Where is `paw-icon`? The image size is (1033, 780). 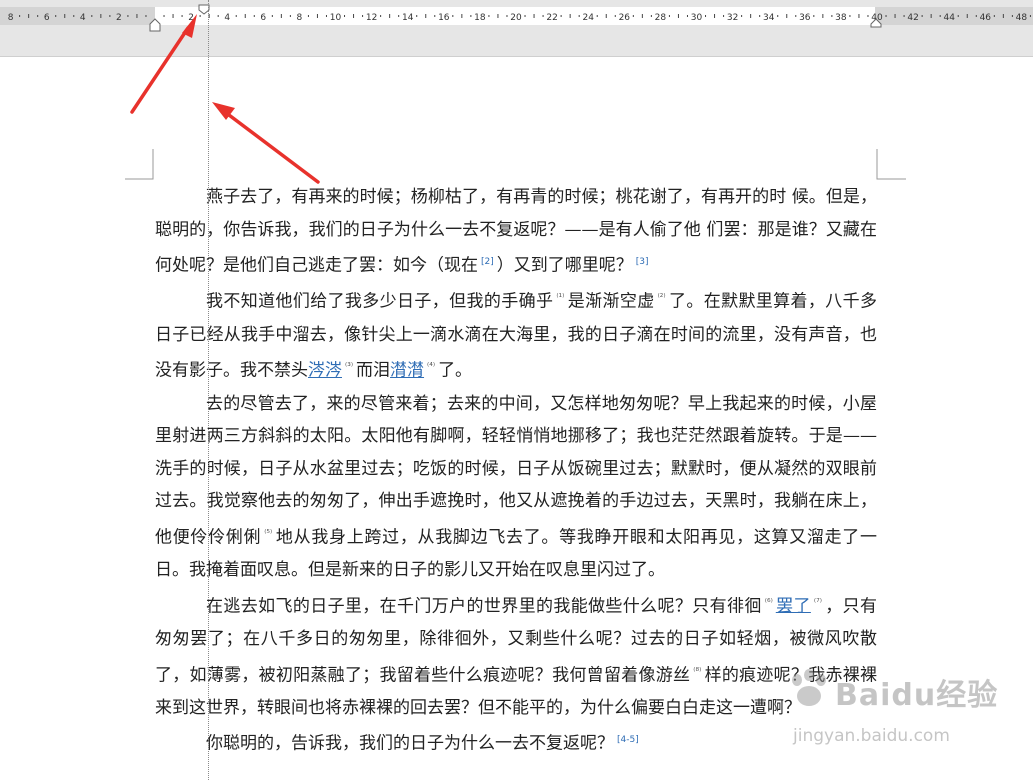 paw-icon is located at coordinates (809, 687).